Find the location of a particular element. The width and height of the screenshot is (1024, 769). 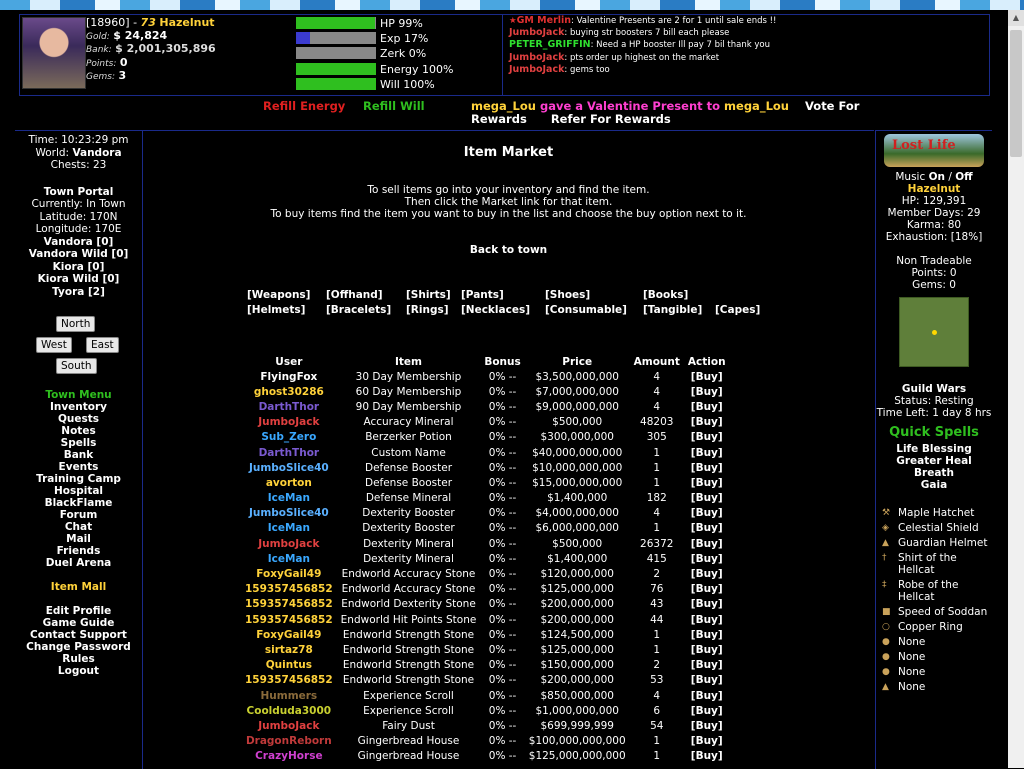

category-link: [Helmets] is located at coordinates (276, 310).